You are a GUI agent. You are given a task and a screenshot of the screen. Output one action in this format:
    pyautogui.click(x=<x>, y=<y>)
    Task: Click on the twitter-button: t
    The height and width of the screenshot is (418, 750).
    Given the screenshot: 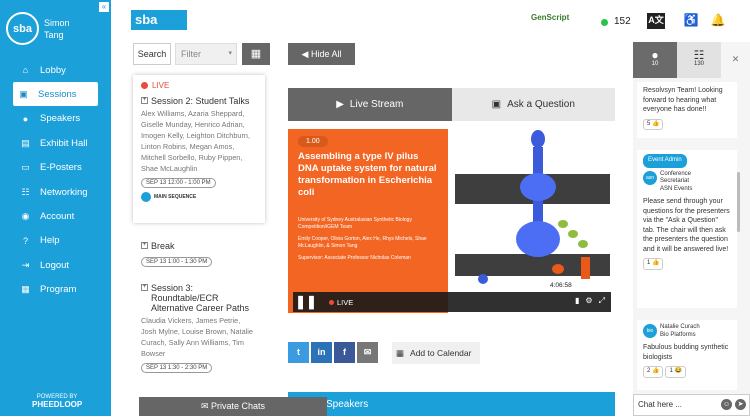 What is the action you would take?
    pyautogui.click(x=298, y=352)
    